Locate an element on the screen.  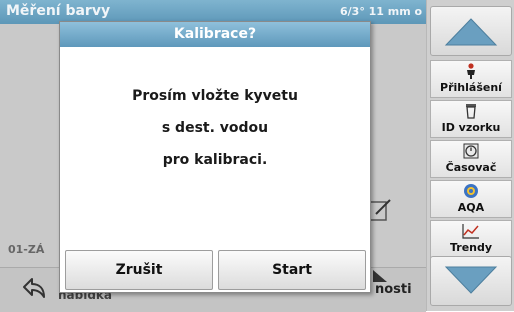
header-info: 6/3° 11 mm o is located at coordinates (381, 11).